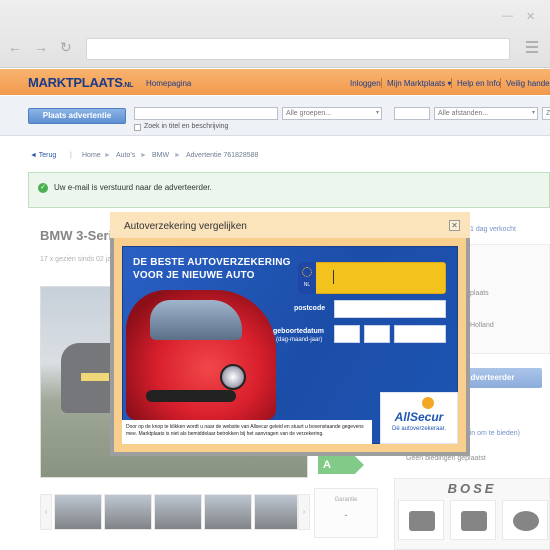 Image resolution: width=550 pixels, height=550 pixels. What do you see at coordinates (168, 83) in the screenshot?
I see `home-link: Homepagina` at bounding box center [168, 83].